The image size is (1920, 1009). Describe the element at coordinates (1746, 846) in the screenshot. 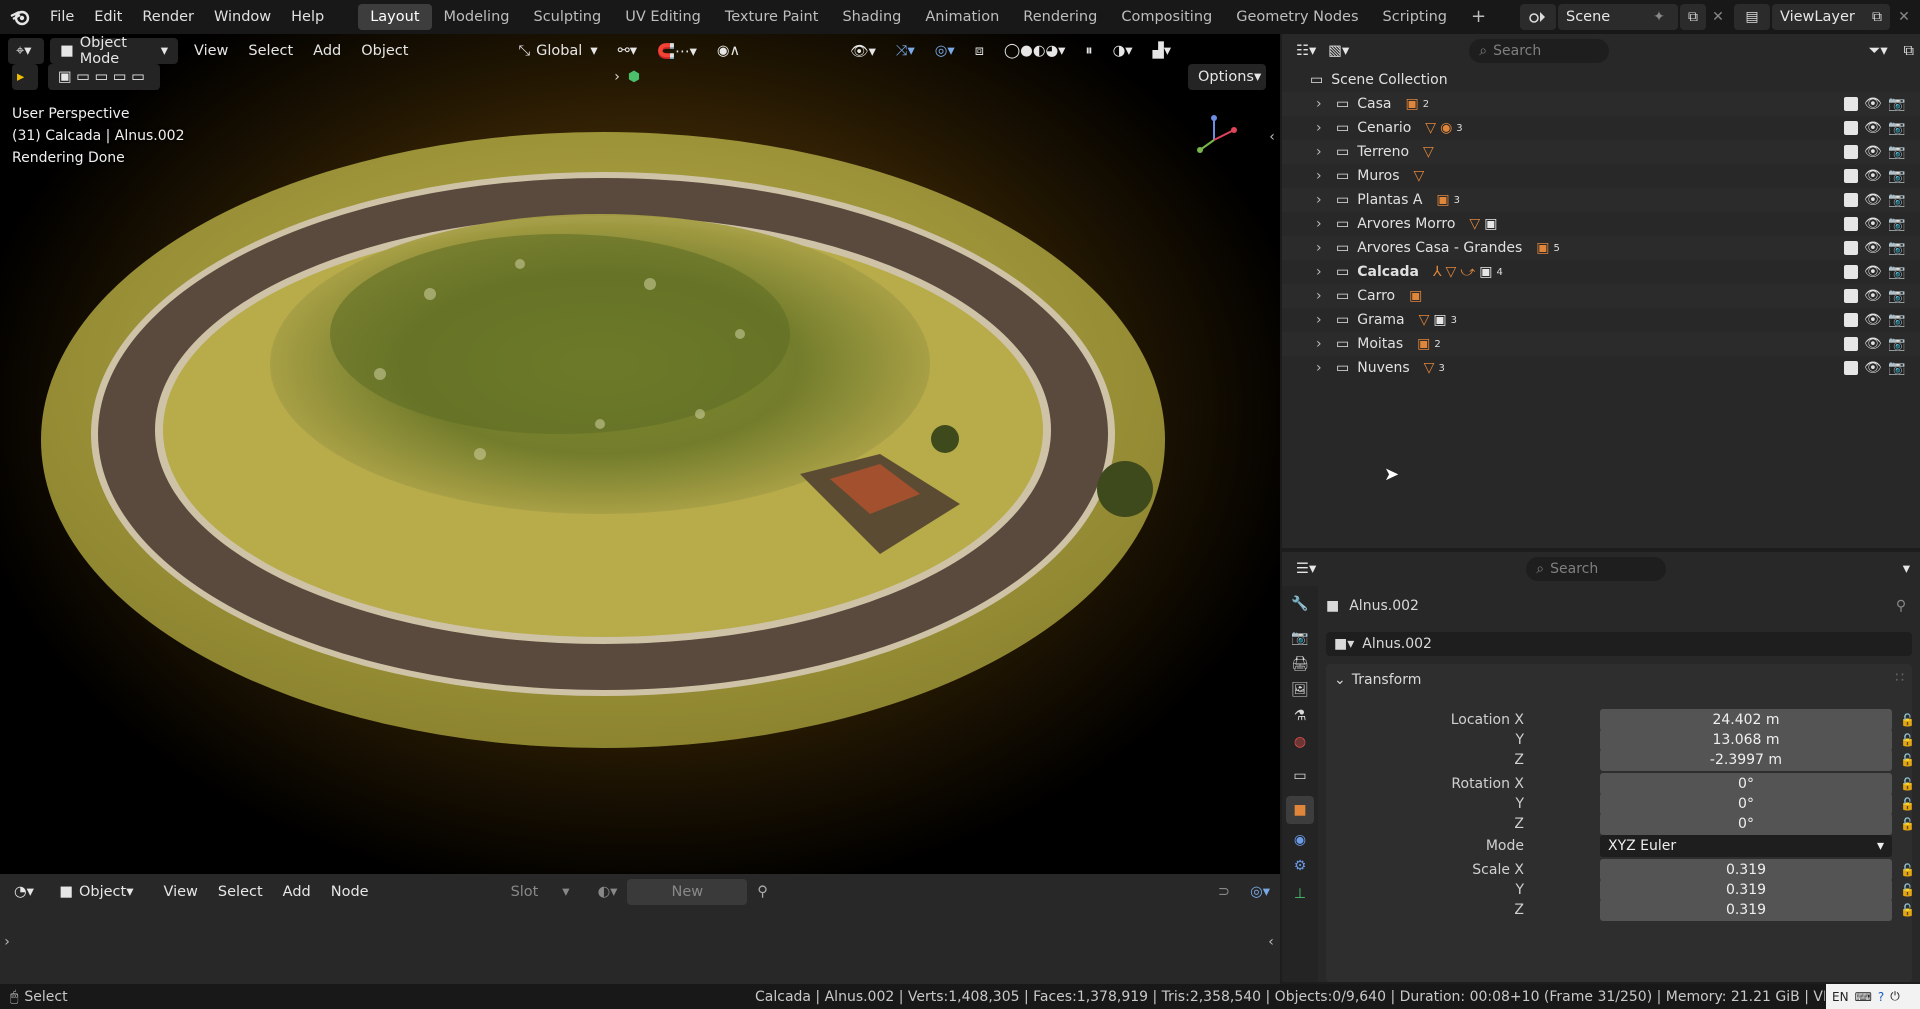

I see `rotation-mode-dropdown: XYZ Euler ▾` at that location.